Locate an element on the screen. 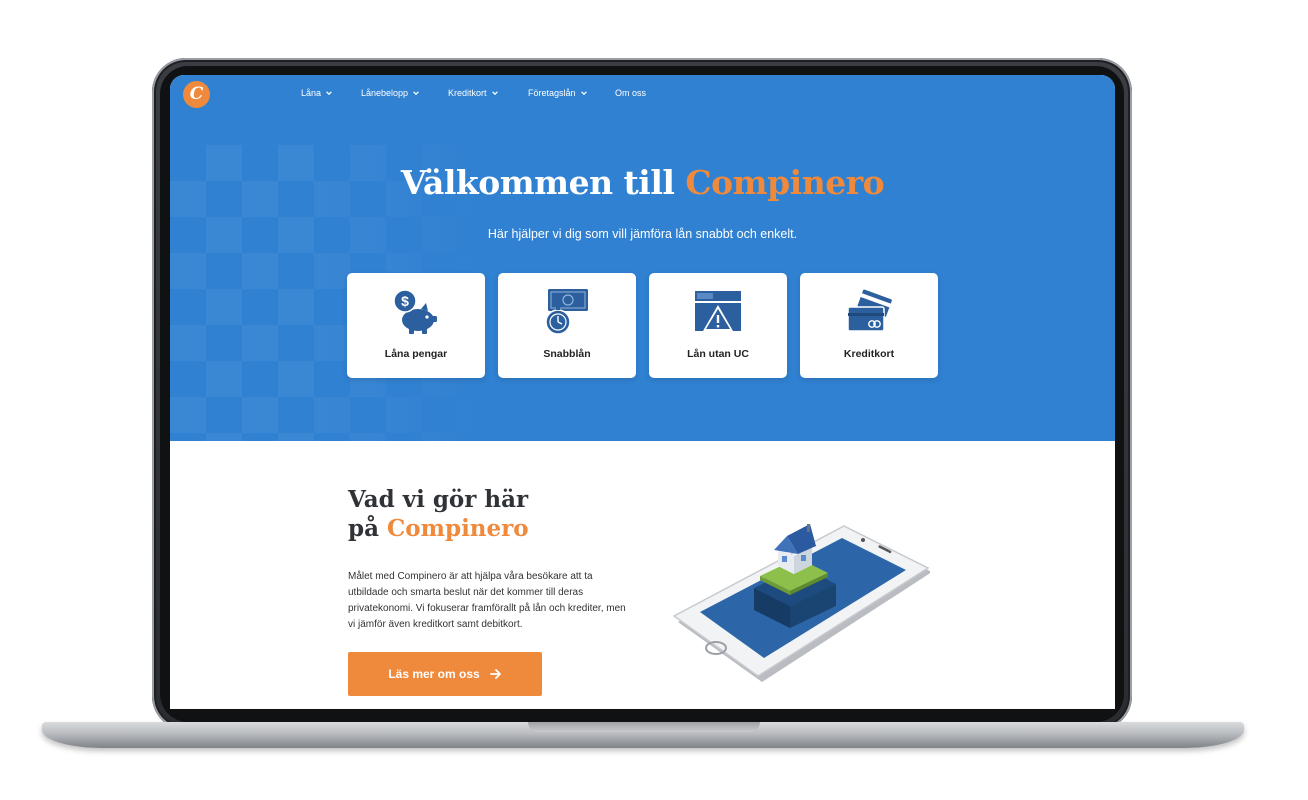 This screenshot has width=1308, height=800. arrow-right-icon is located at coordinates (495, 674).